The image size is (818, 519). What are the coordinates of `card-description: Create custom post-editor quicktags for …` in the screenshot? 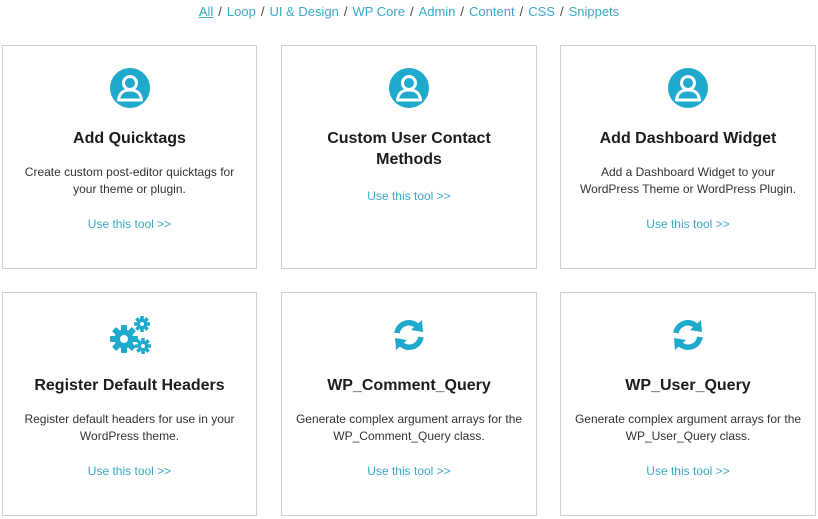 It's located at (129, 180).